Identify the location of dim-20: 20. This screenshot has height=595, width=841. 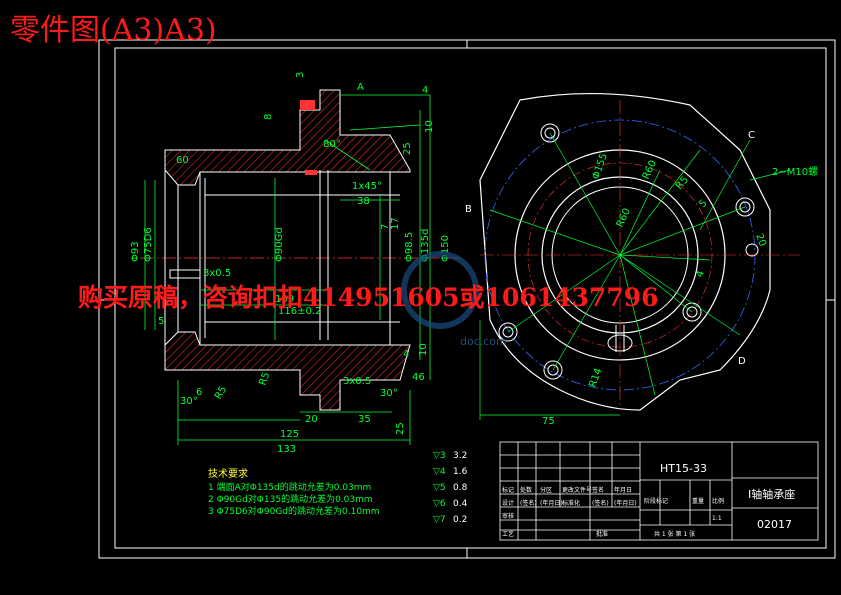
(311, 419).